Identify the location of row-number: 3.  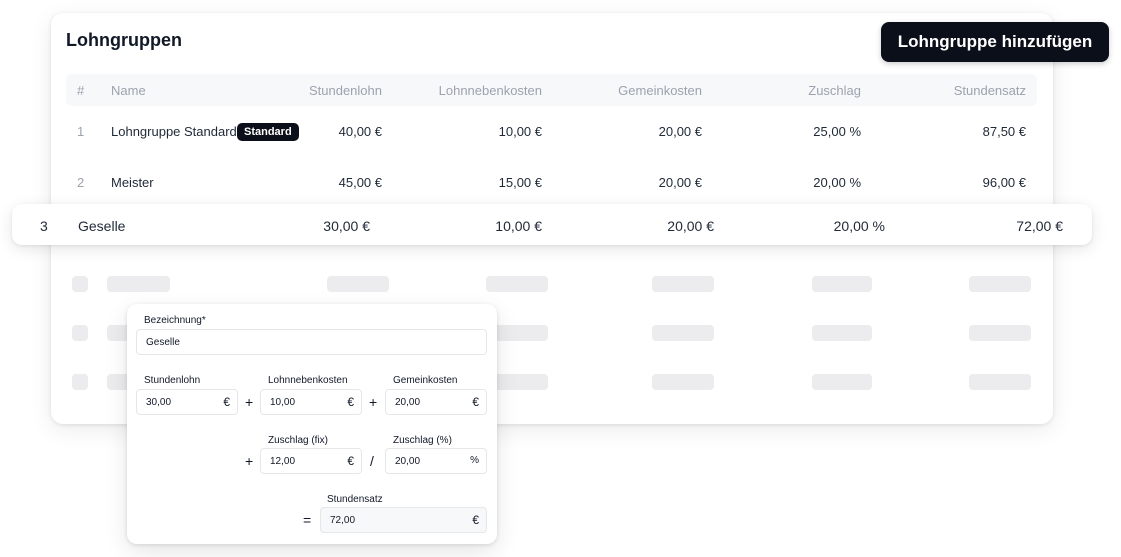
(44, 226).